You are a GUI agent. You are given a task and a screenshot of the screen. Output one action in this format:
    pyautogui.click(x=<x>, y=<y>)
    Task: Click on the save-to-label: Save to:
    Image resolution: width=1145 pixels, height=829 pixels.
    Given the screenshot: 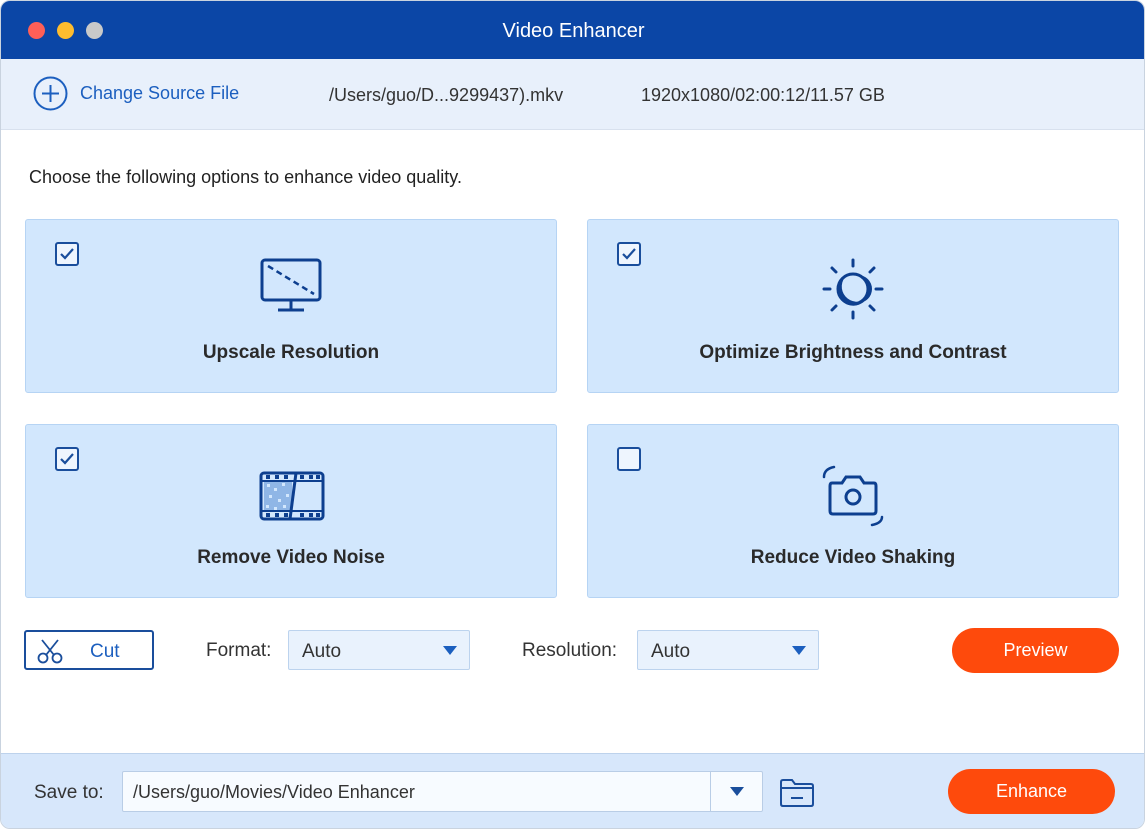 What is the action you would take?
    pyautogui.click(x=69, y=792)
    